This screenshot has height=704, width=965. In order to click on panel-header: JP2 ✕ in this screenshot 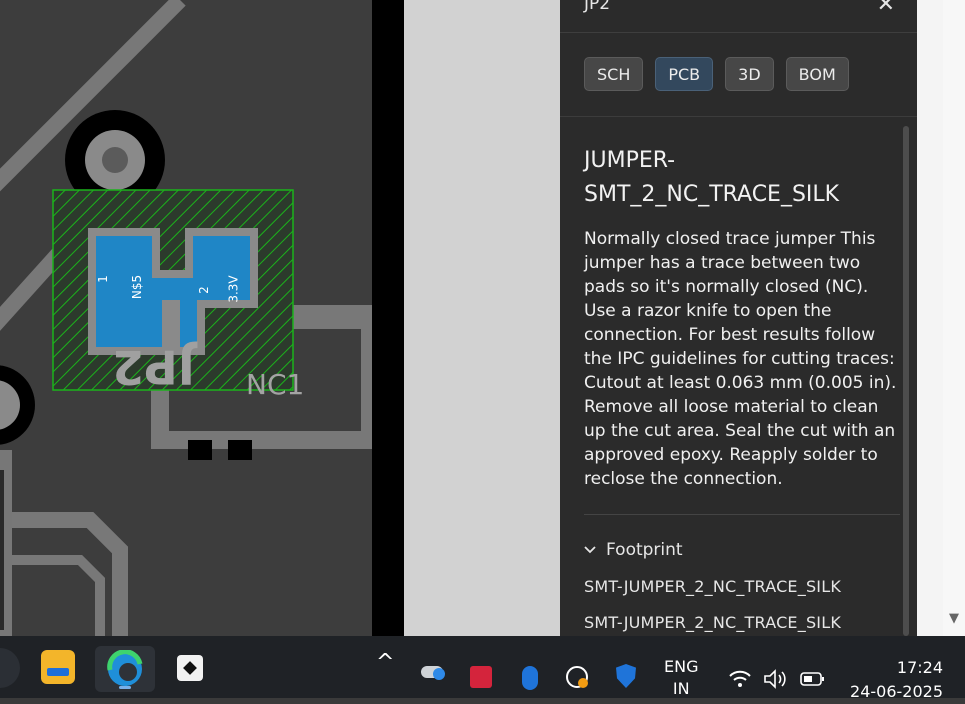, I will do `click(738, 16)`.